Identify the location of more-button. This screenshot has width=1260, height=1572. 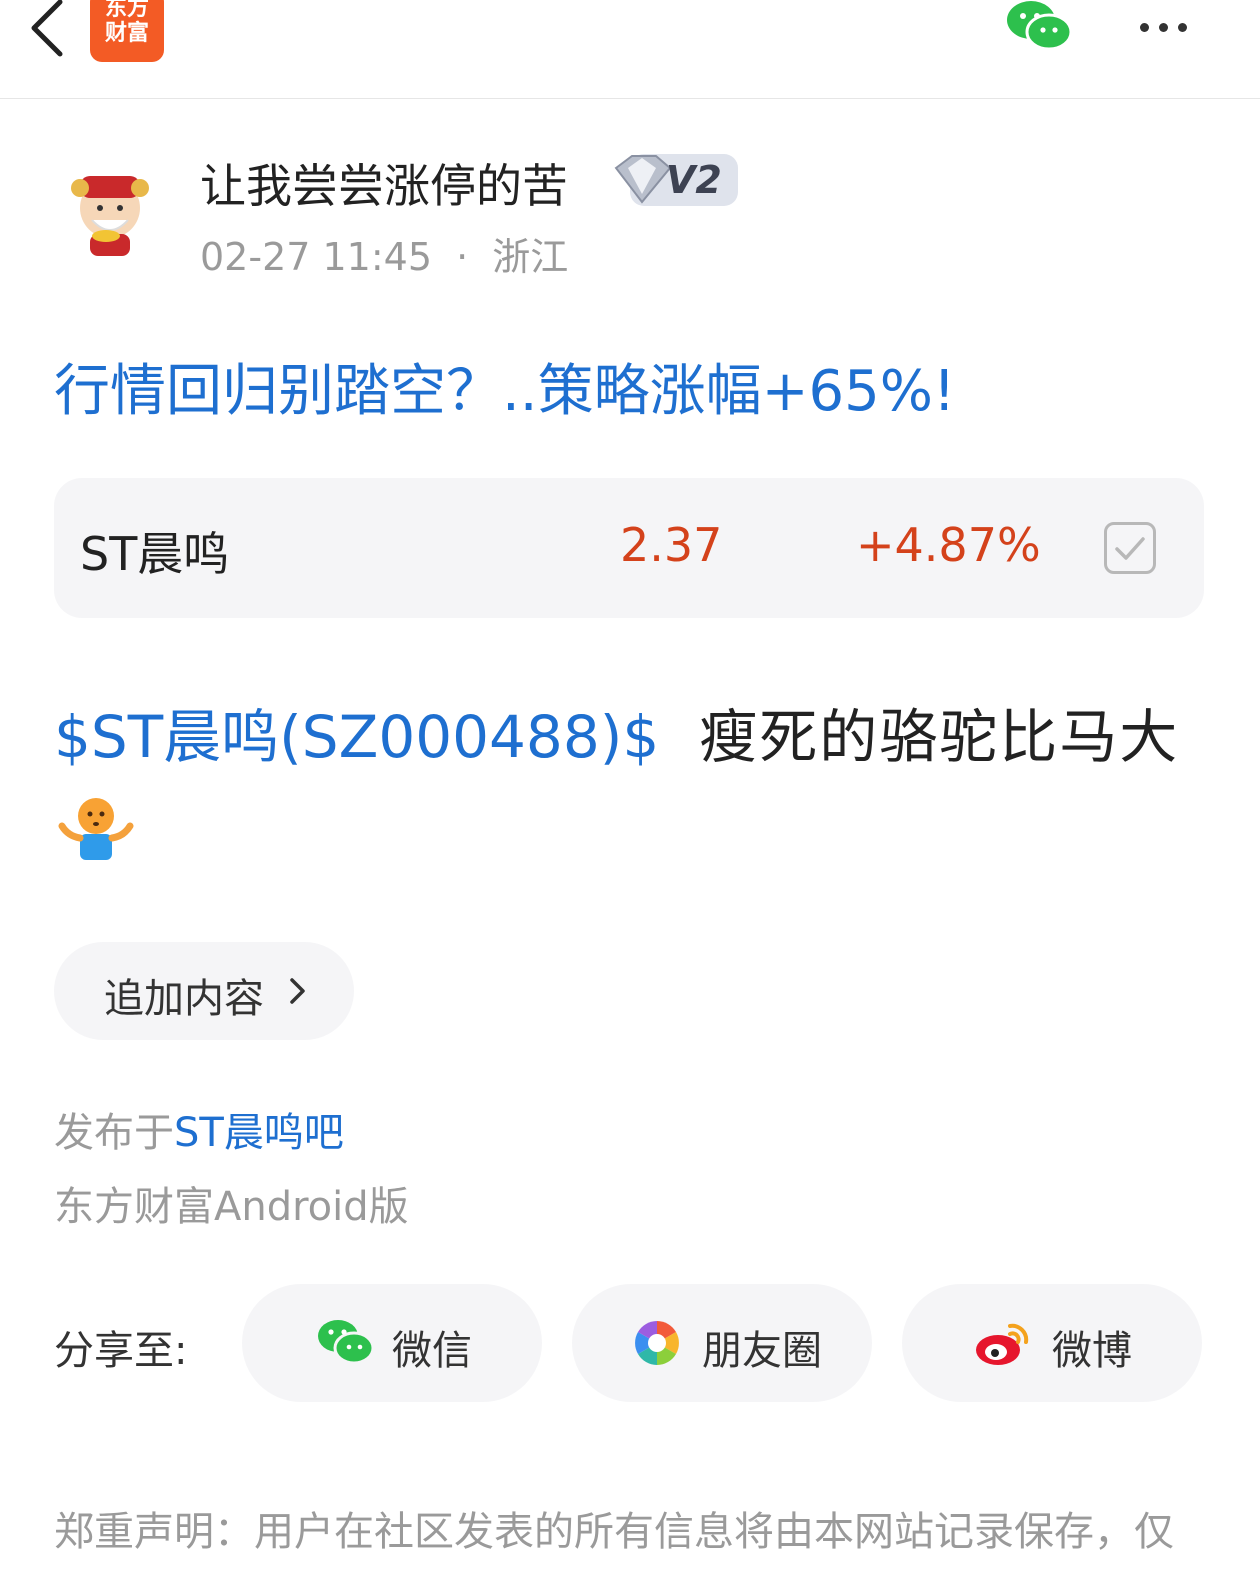
(1174, 27).